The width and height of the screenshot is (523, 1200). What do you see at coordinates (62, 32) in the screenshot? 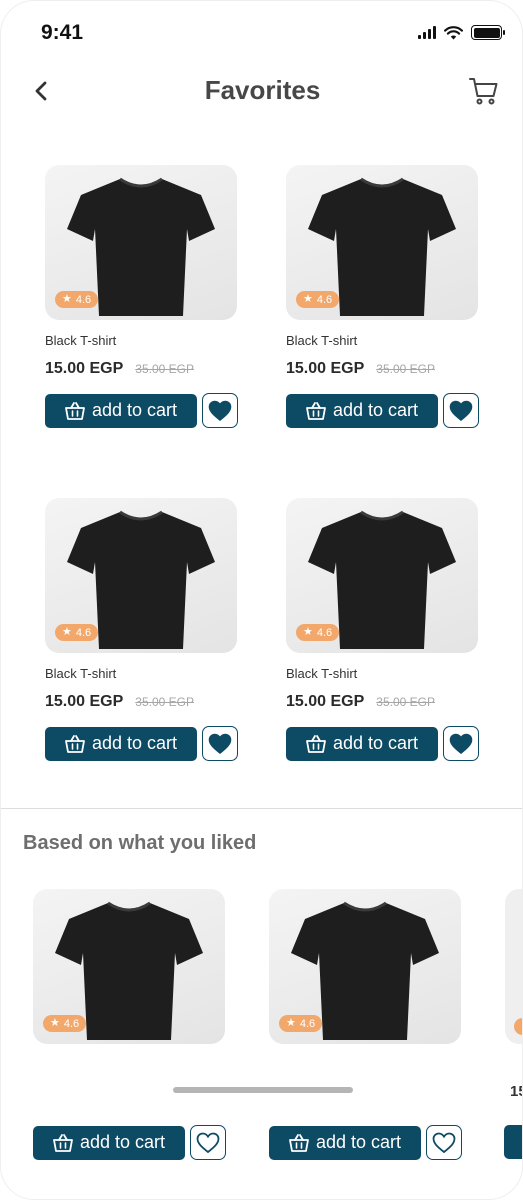
I see `status-time: 9:41` at bounding box center [62, 32].